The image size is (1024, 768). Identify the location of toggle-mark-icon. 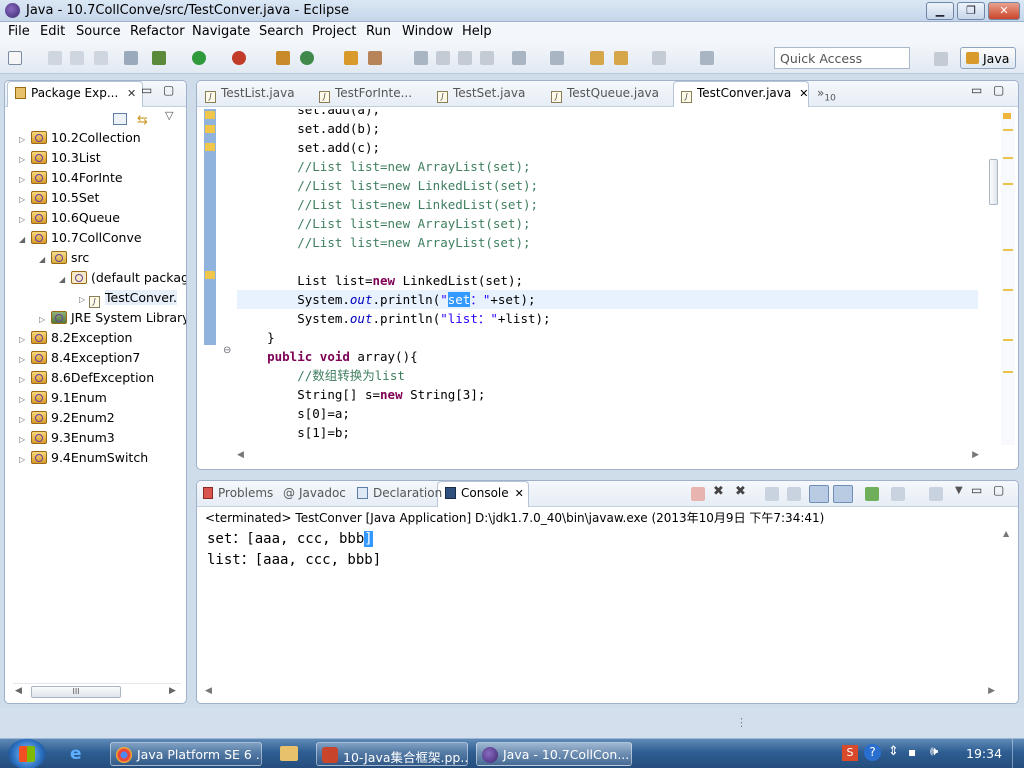
(421, 58).